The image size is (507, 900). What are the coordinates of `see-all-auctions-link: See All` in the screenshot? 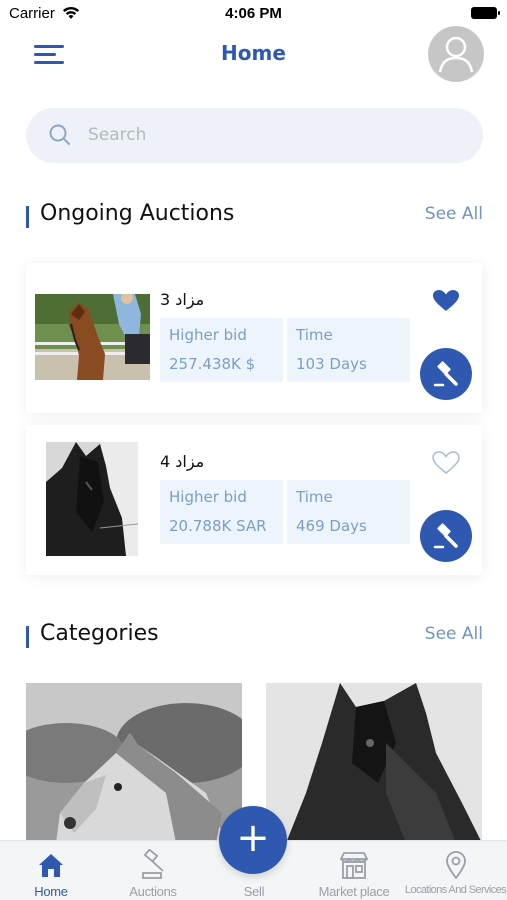 It's located at (454, 214).